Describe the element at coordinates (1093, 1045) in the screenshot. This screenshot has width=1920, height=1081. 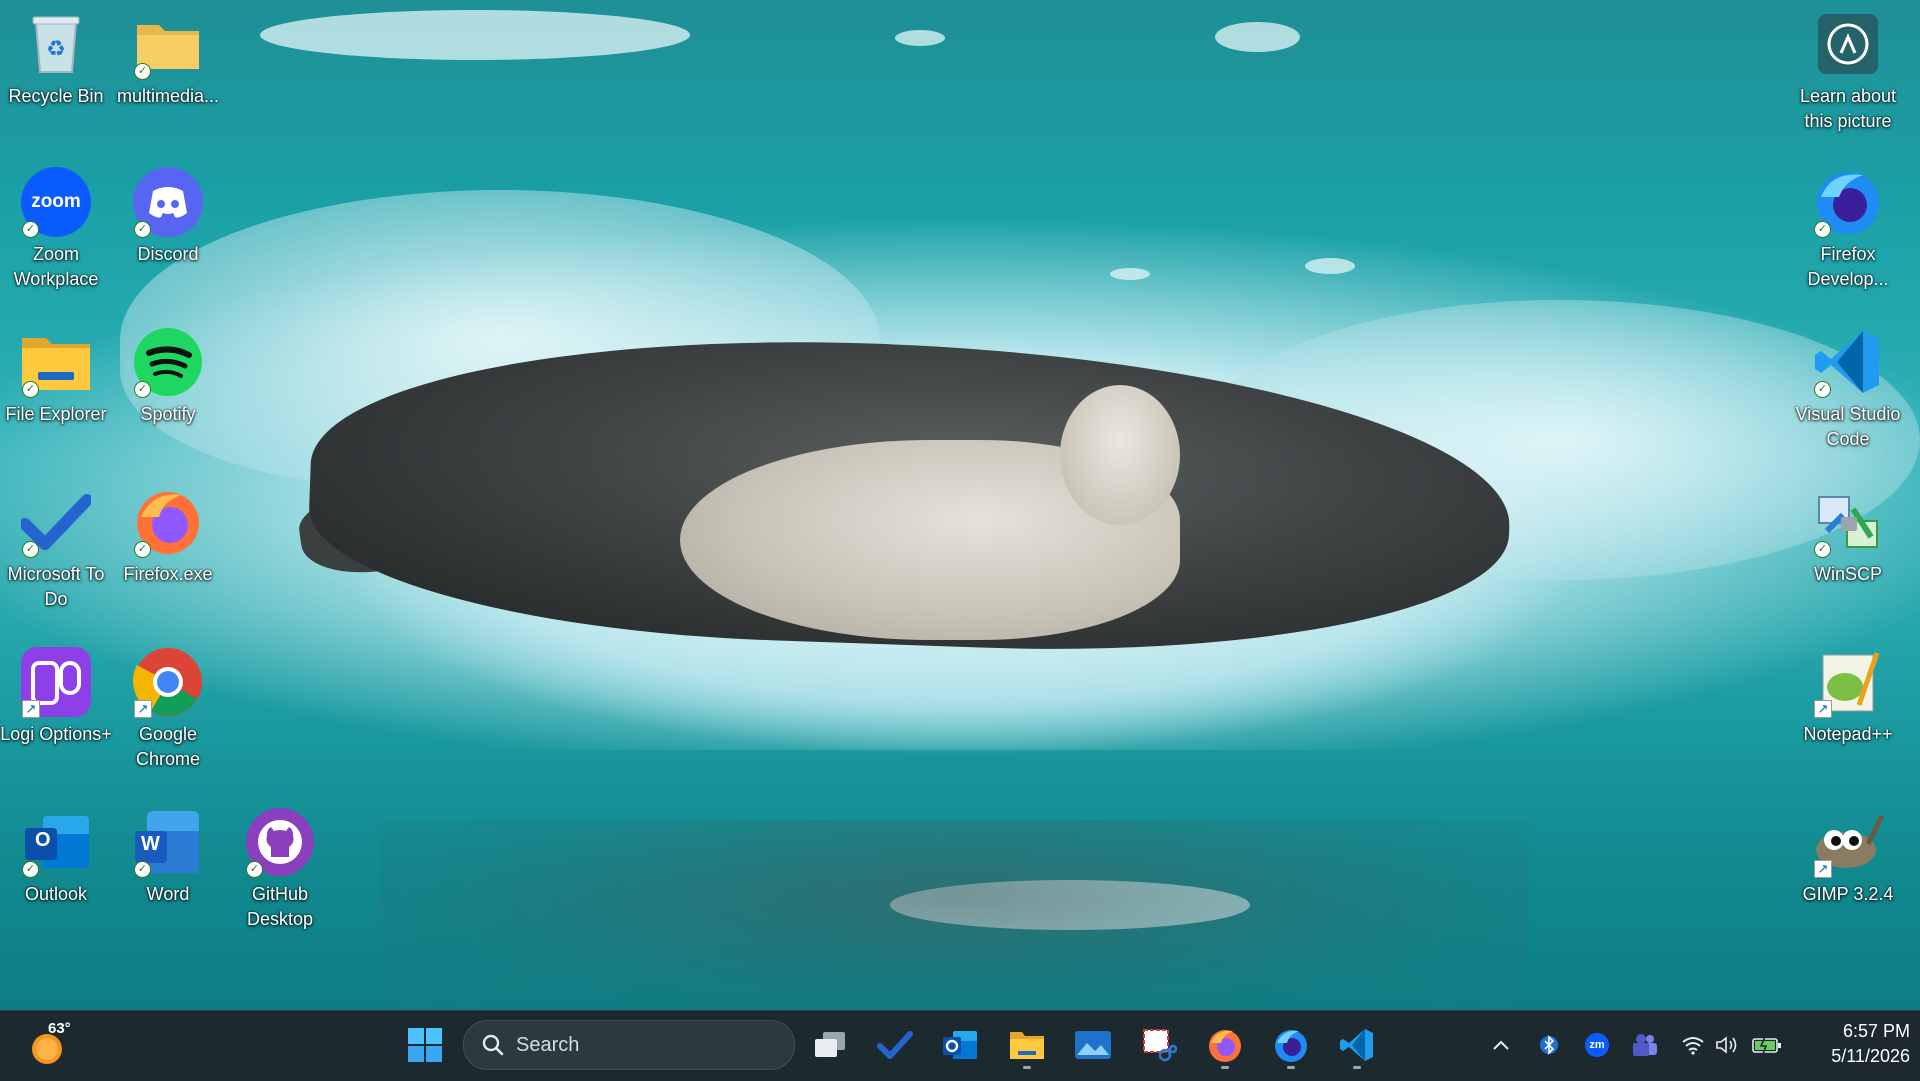
I see `taskbar-photos` at that location.